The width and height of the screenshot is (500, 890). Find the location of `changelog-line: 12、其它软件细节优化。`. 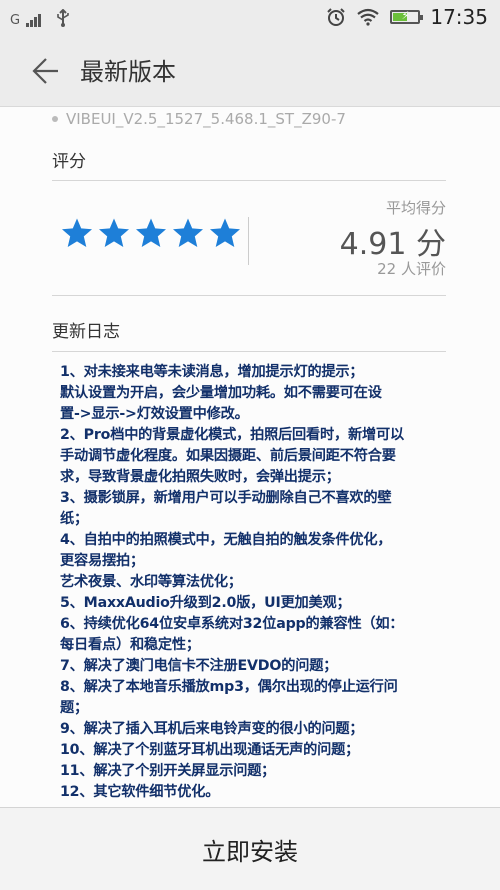

changelog-line: 12、其它软件细节优化。 is located at coordinates (140, 792).